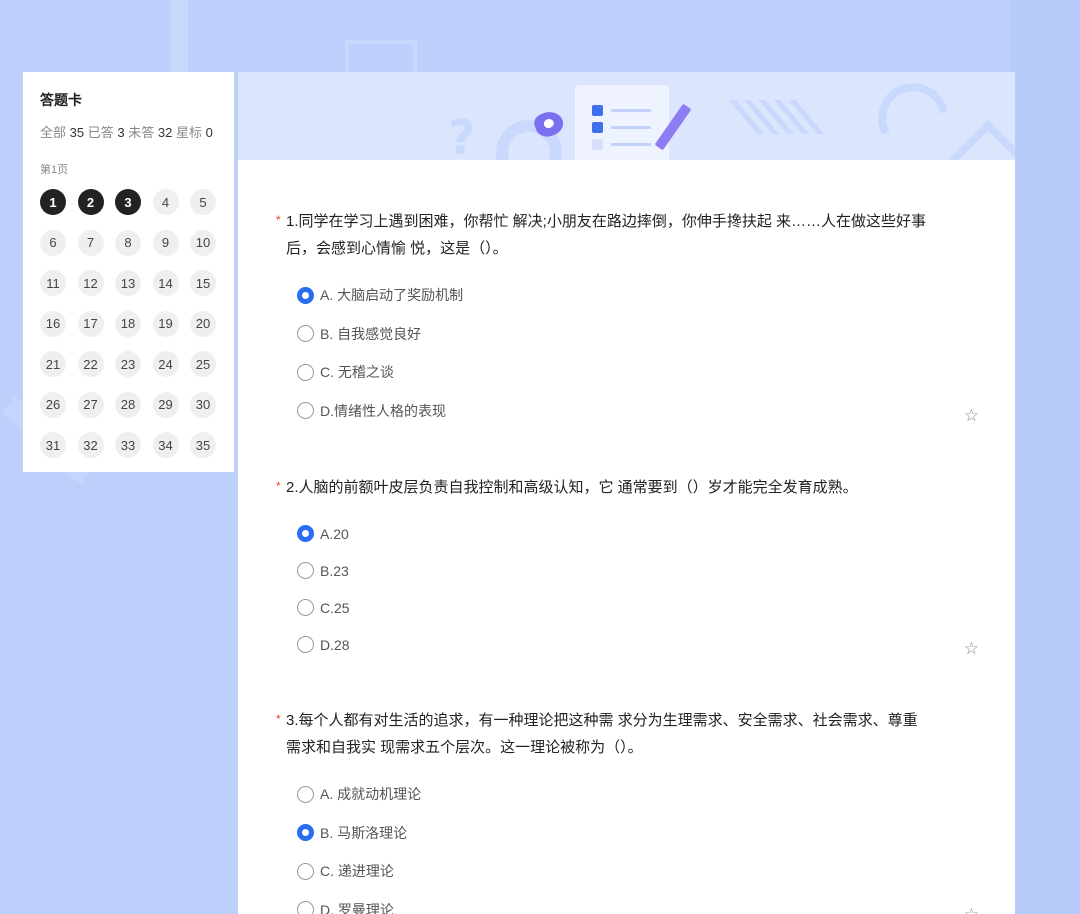 This screenshot has height=914, width=1080. I want to click on answer-option: D.情绪性人格的表现, so click(639, 411).